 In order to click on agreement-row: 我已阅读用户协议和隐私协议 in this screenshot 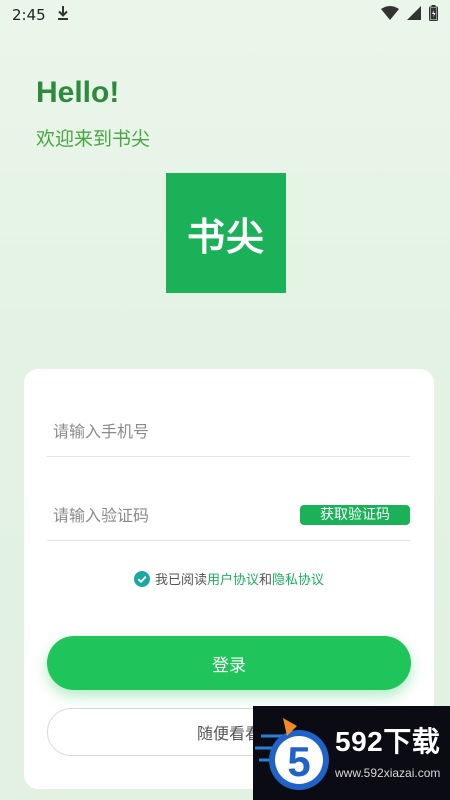, I will do `click(229, 578)`.